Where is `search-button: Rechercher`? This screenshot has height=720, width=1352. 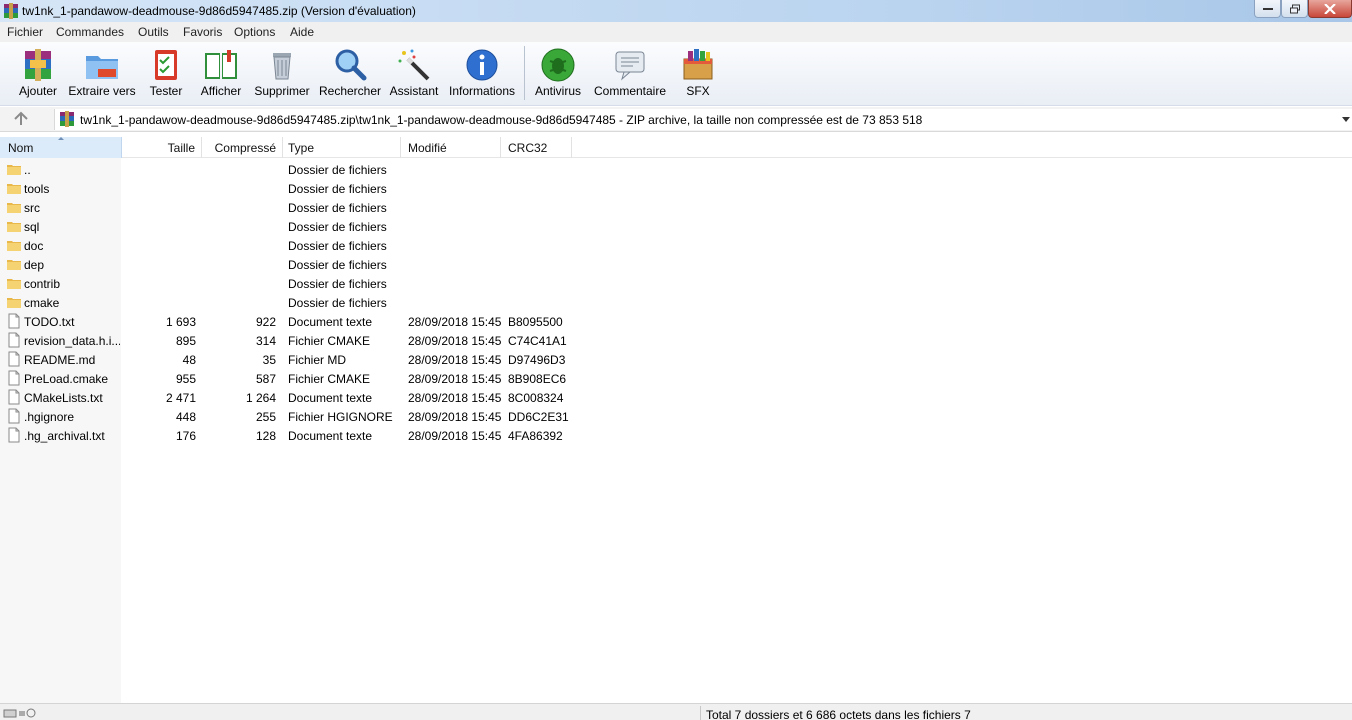 search-button: Rechercher is located at coordinates (350, 73).